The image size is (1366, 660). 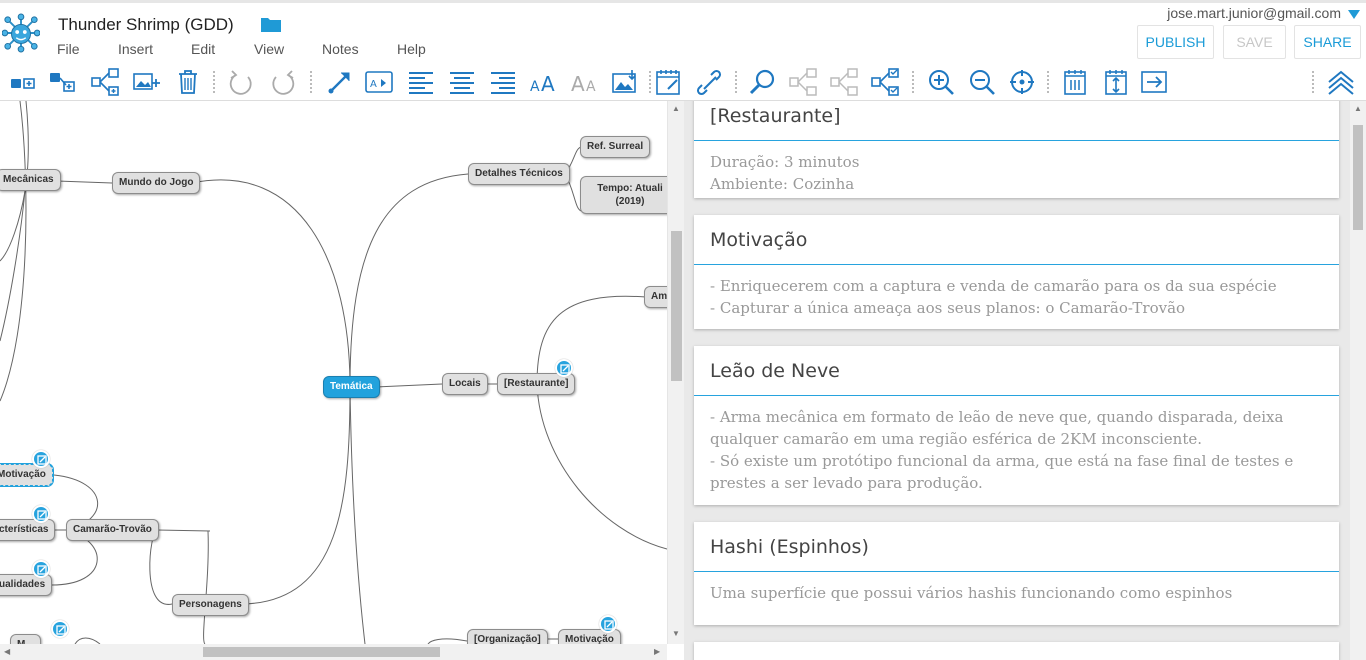 What do you see at coordinates (503, 82) in the screenshot?
I see `align-right-icon` at bounding box center [503, 82].